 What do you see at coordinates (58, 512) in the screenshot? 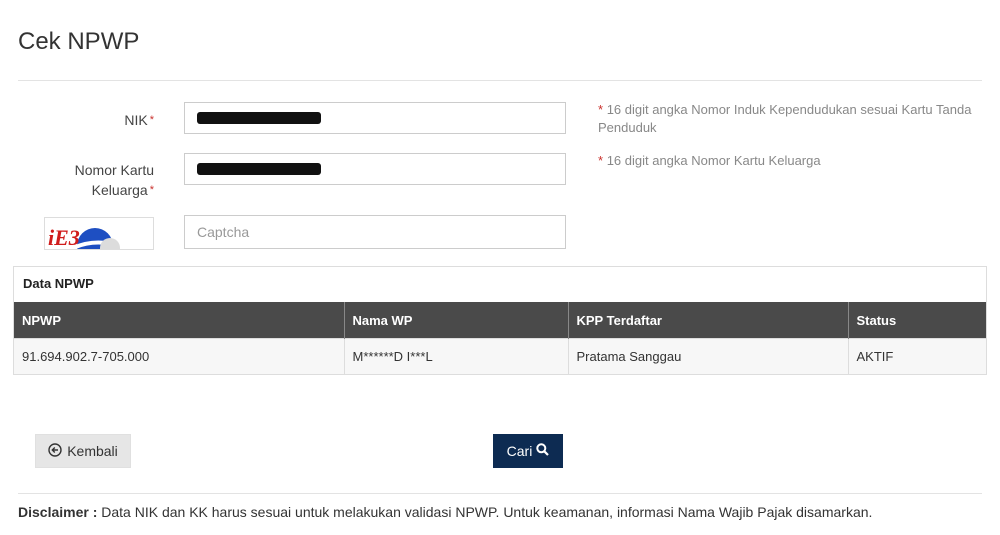
I see `disclaimer-label: Disclaimer :` at bounding box center [58, 512].